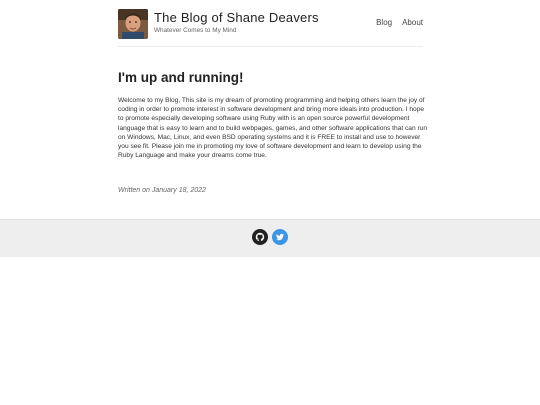 Image resolution: width=540 pixels, height=405 pixels. What do you see at coordinates (412, 22) in the screenshot?
I see `nav-link-about: About` at bounding box center [412, 22].